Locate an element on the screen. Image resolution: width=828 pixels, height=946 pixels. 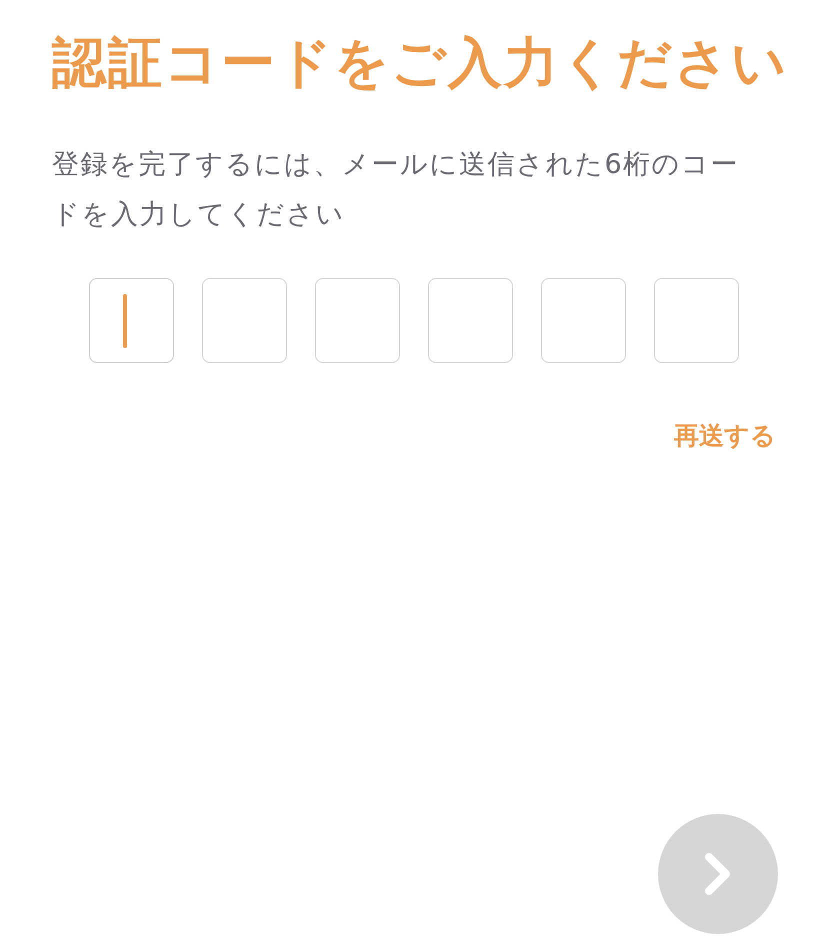
instruction-text: 登録を完了するには、メールに送信された6桁のコードを入力してください is located at coordinates (396, 190).